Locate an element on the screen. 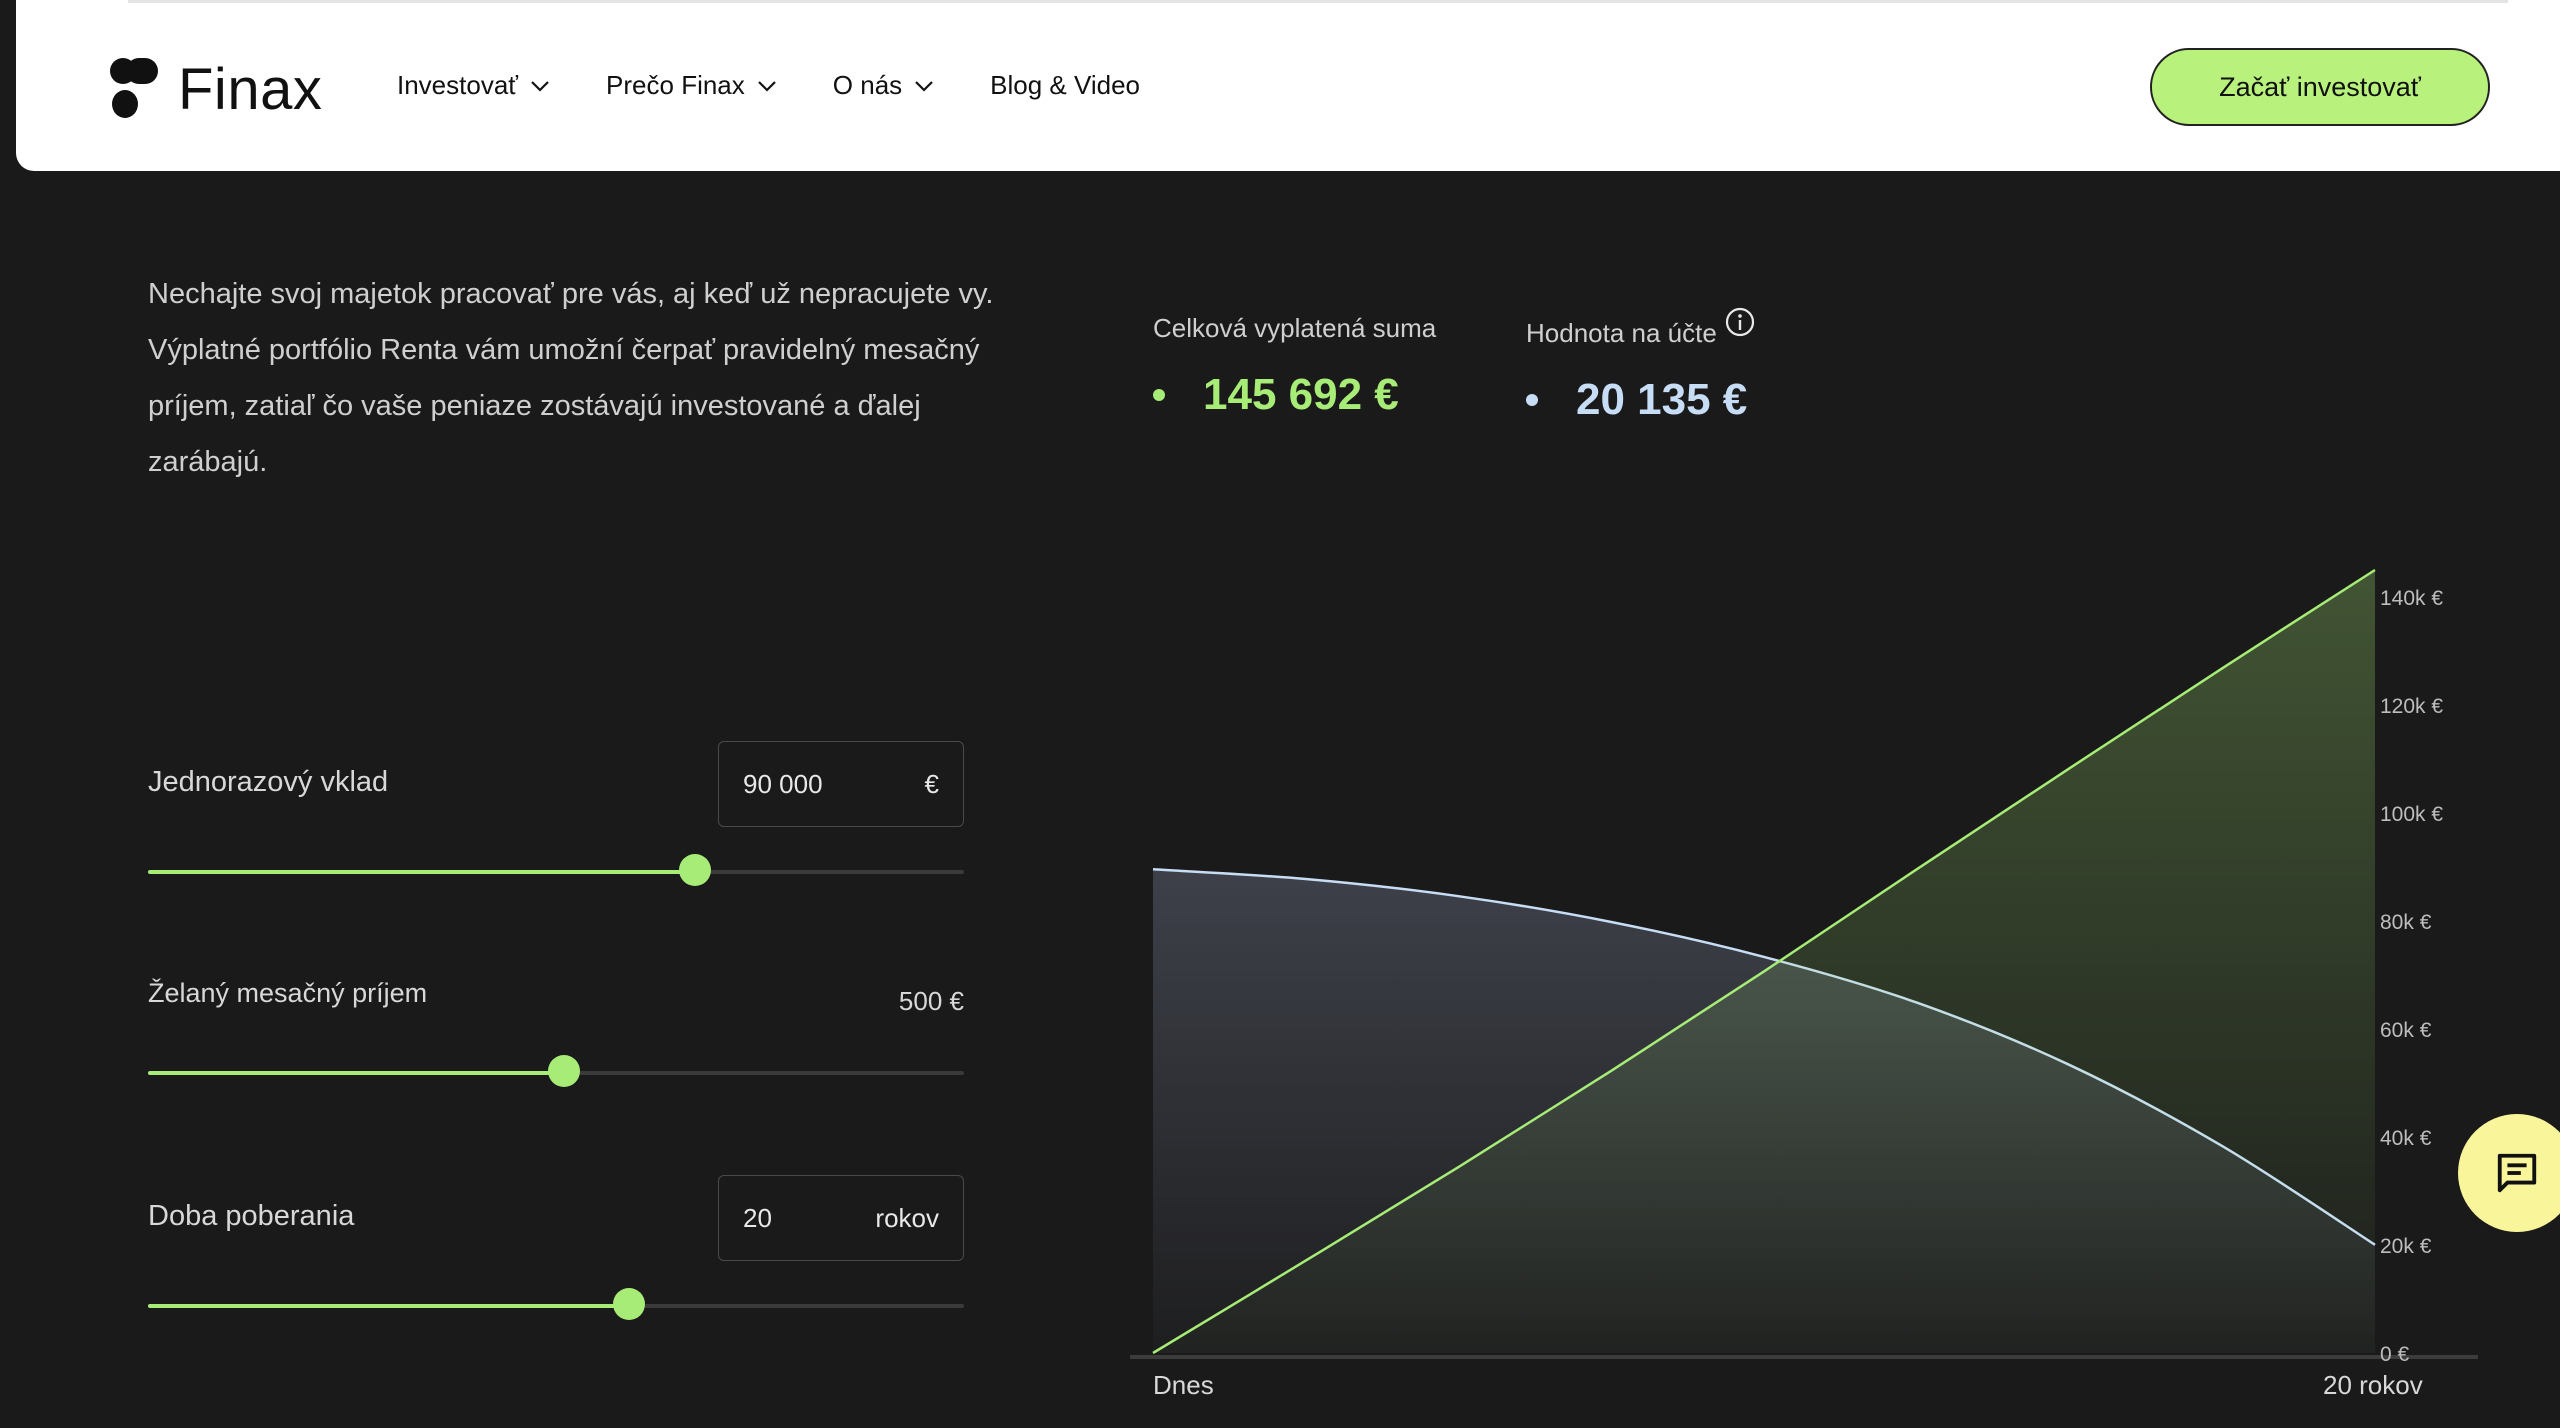 Image resolution: width=2560 pixels, height=1428 pixels. y-tick-label: 120k € is located at coordinates (2411, 706).